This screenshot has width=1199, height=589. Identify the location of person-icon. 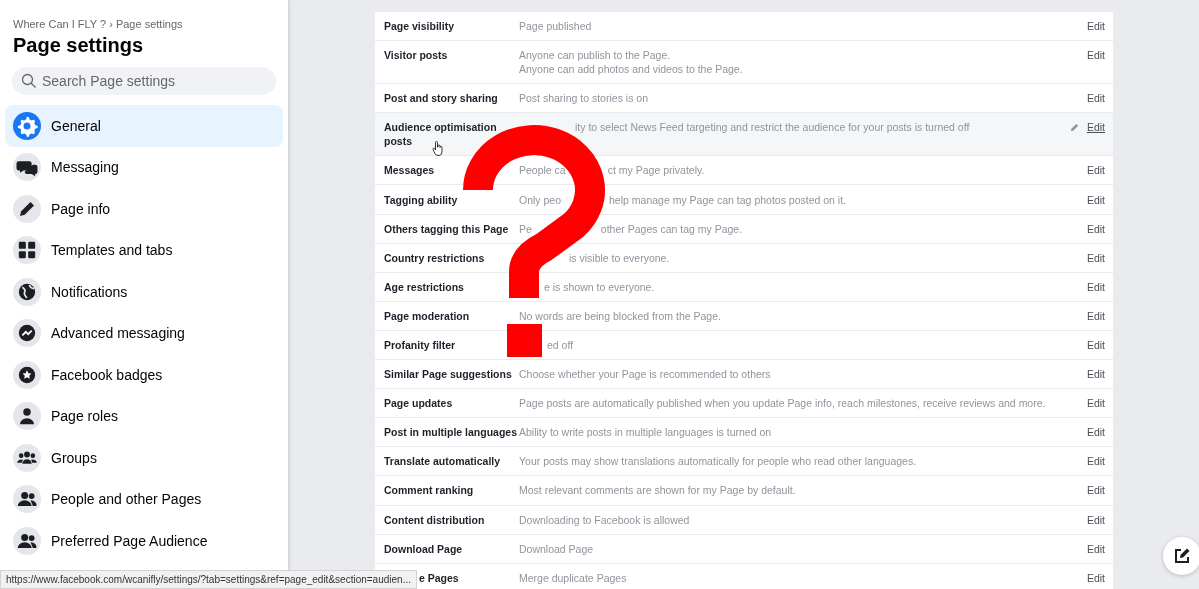
(27, 416).